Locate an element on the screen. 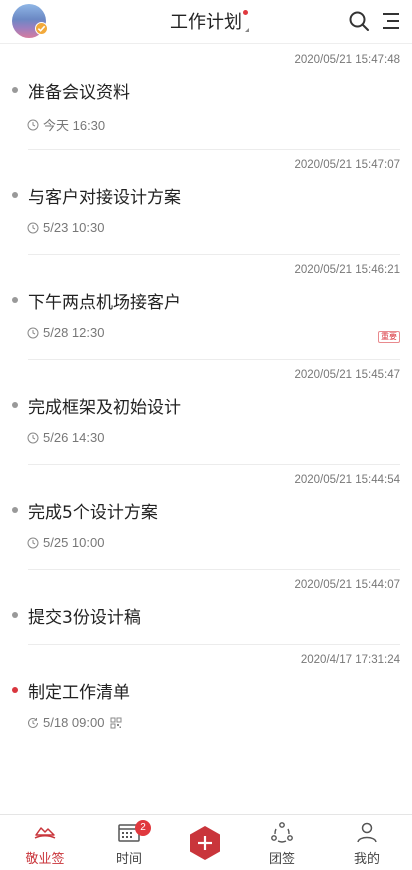 The height and width of the screenshot is (870, 412). page-title: 工作计划 is located at coordinates (209, 21).